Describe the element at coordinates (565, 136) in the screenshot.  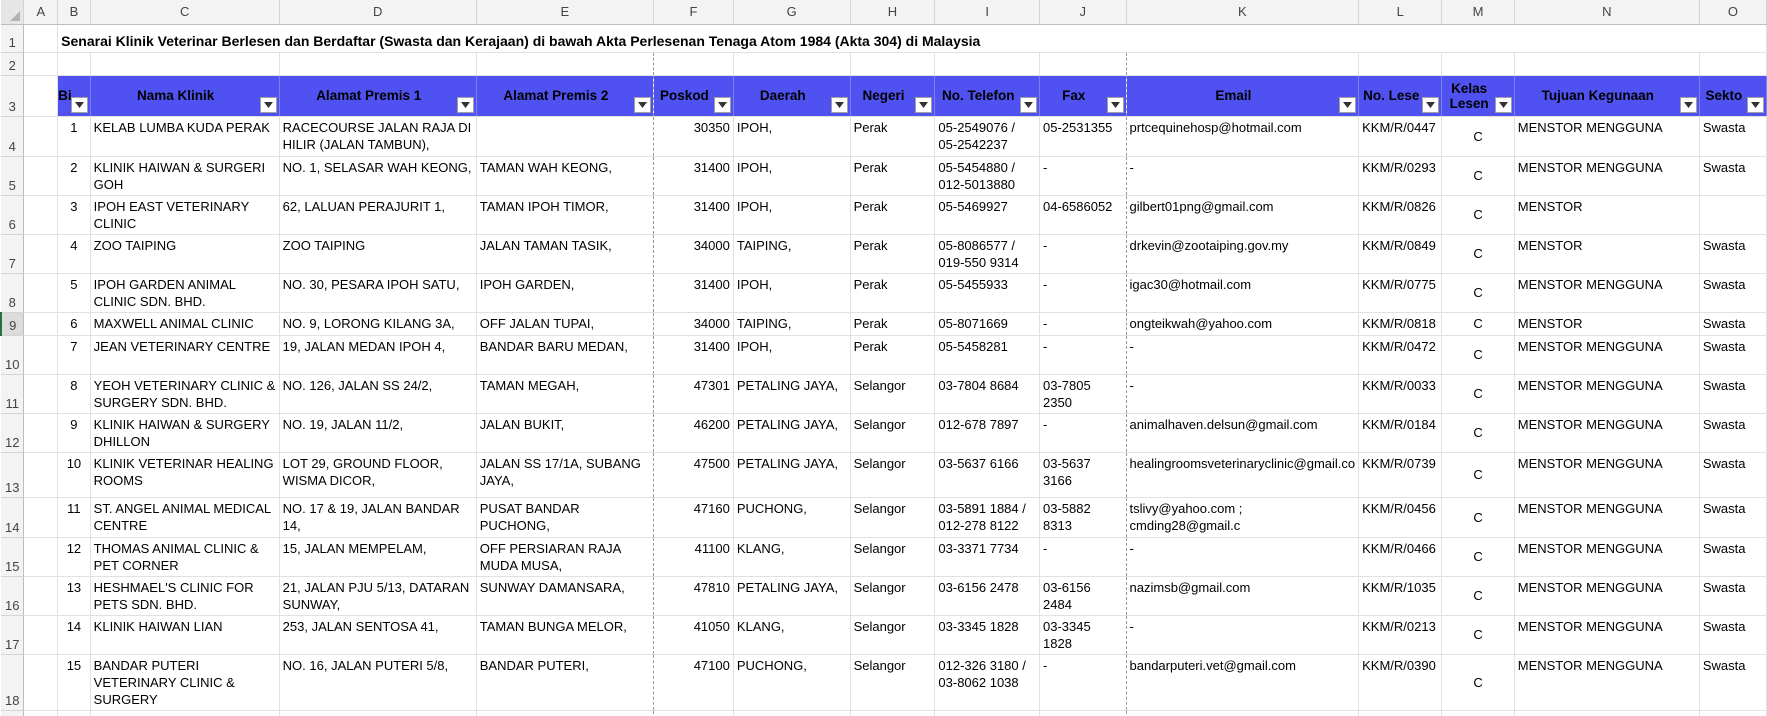
I see `cell-alamat2` at that location.